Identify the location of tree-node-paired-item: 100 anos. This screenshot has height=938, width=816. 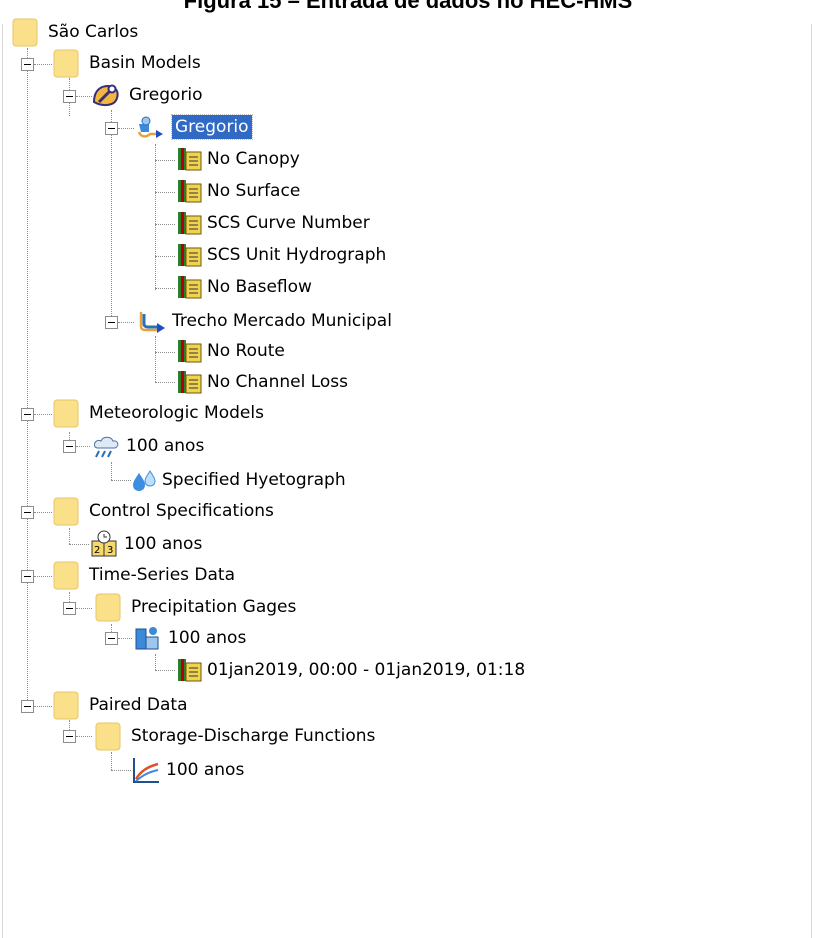
(189, 770).